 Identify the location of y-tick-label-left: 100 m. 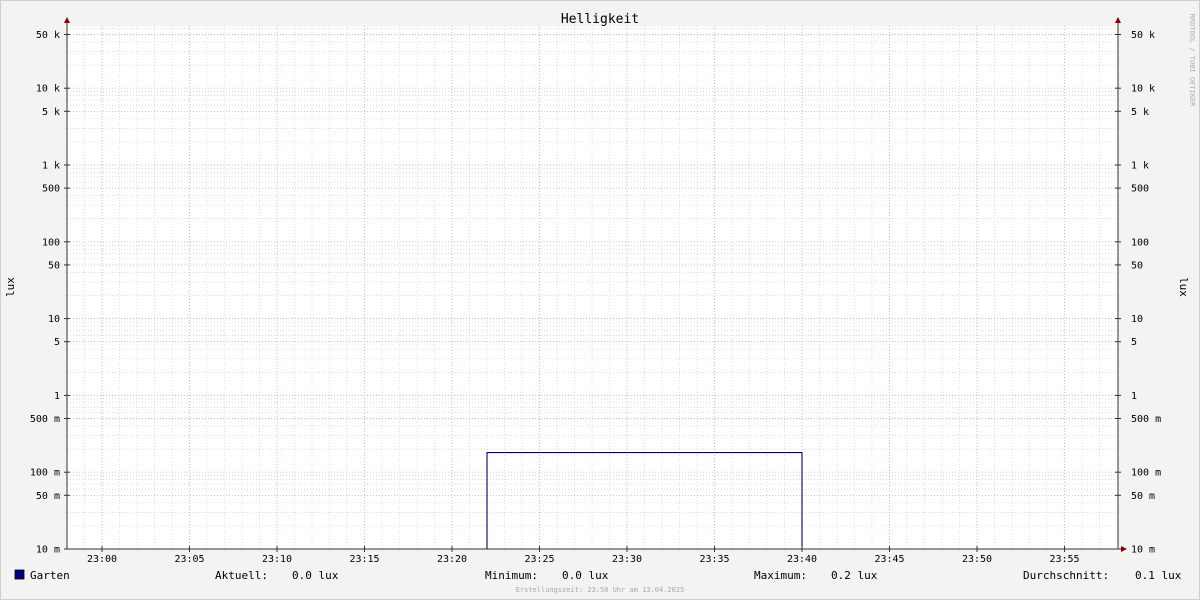
(45, 473).